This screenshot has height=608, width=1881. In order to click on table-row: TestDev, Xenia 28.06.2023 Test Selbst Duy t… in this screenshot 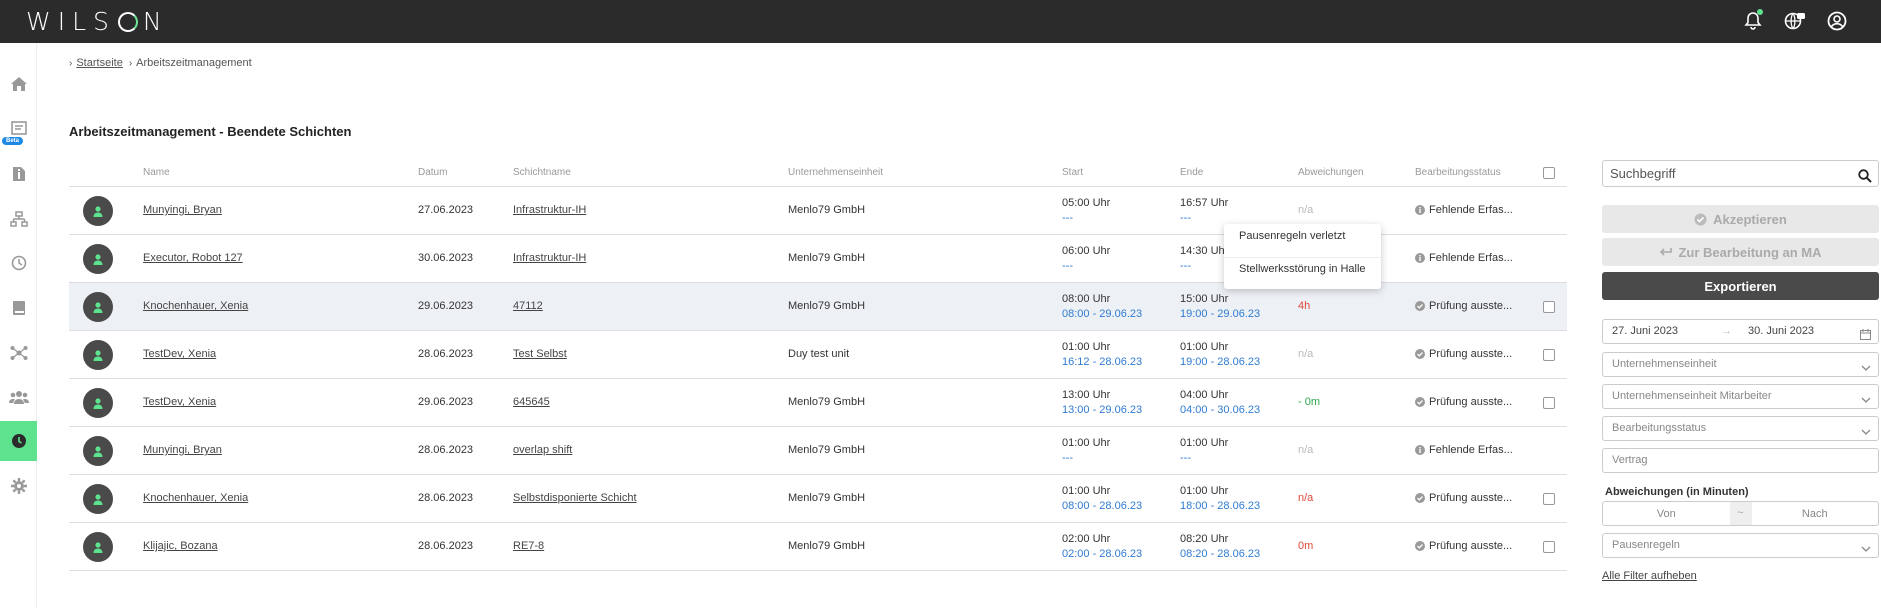, I will do `click(818, 355)`.